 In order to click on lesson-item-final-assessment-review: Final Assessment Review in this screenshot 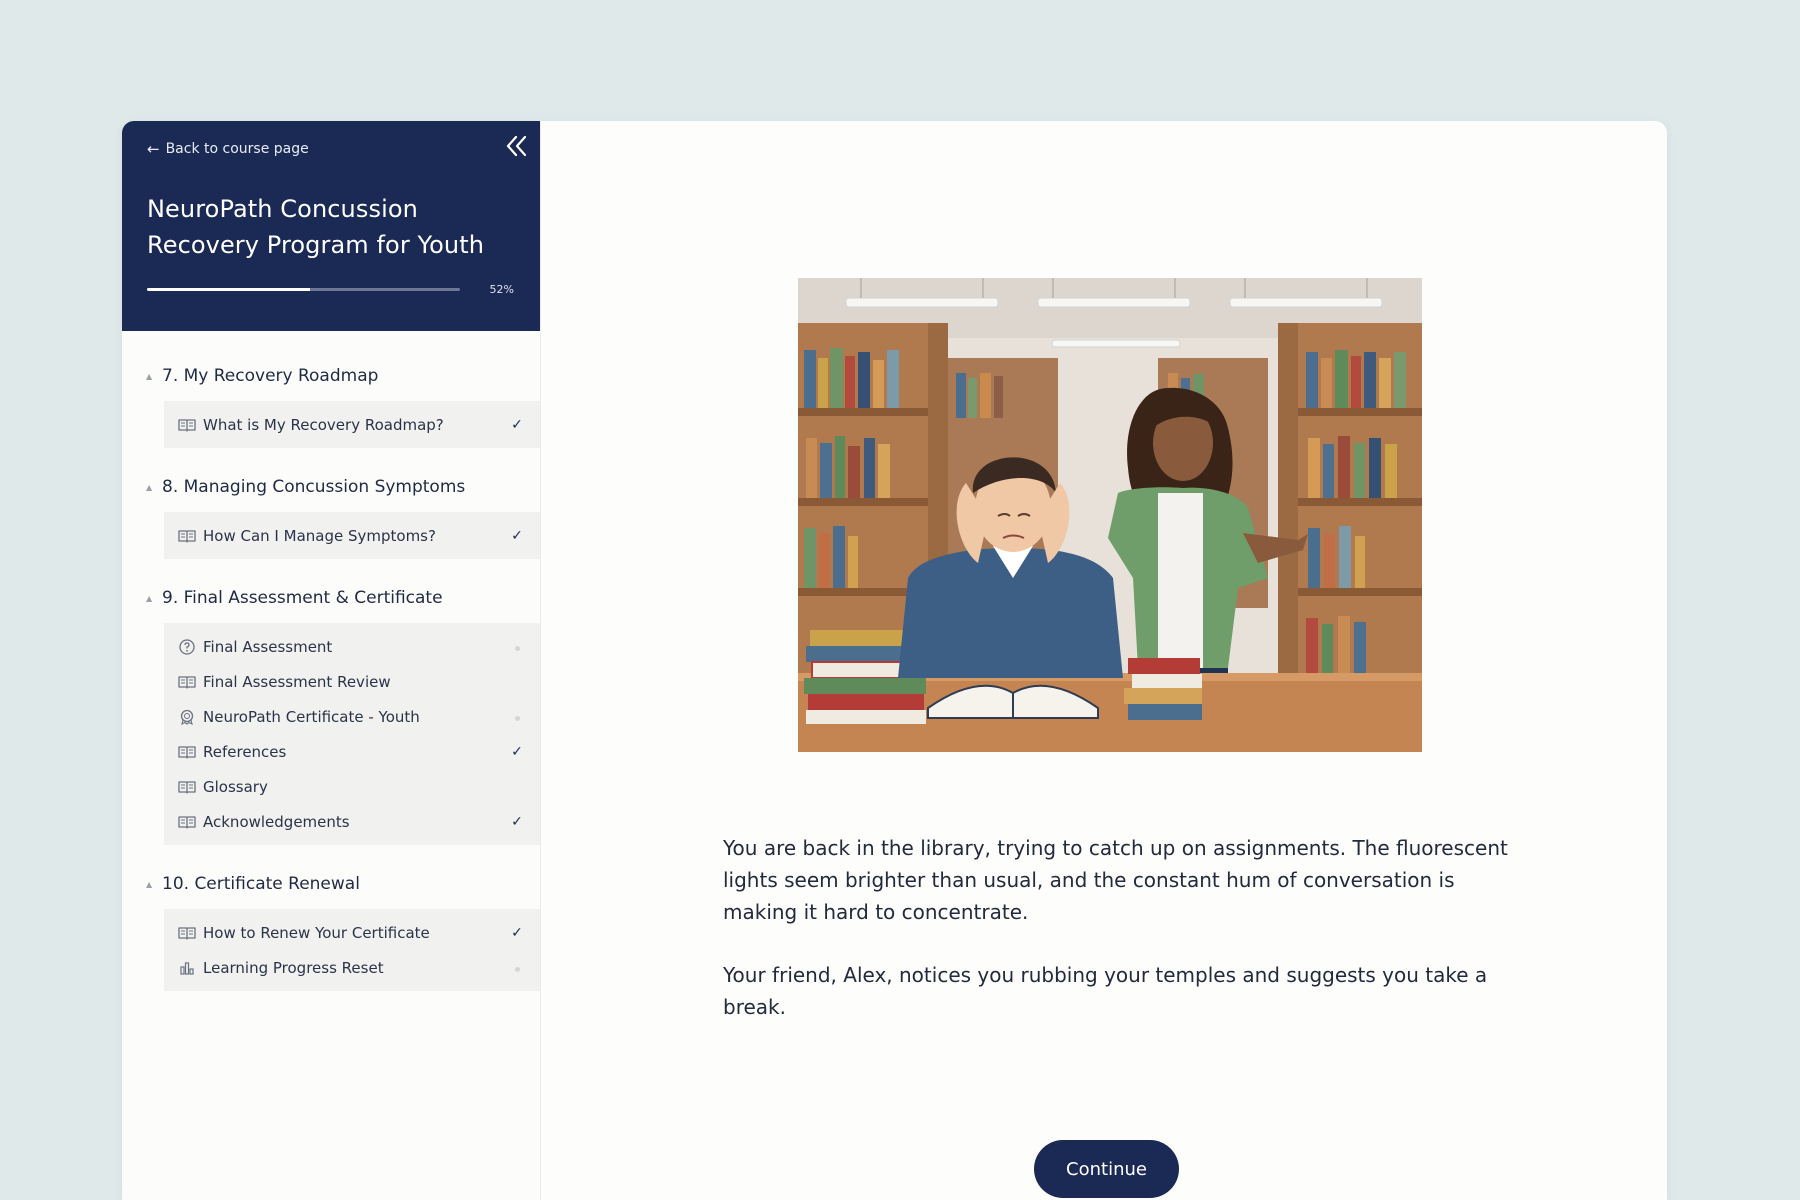, I will do `click(352, 681)`.